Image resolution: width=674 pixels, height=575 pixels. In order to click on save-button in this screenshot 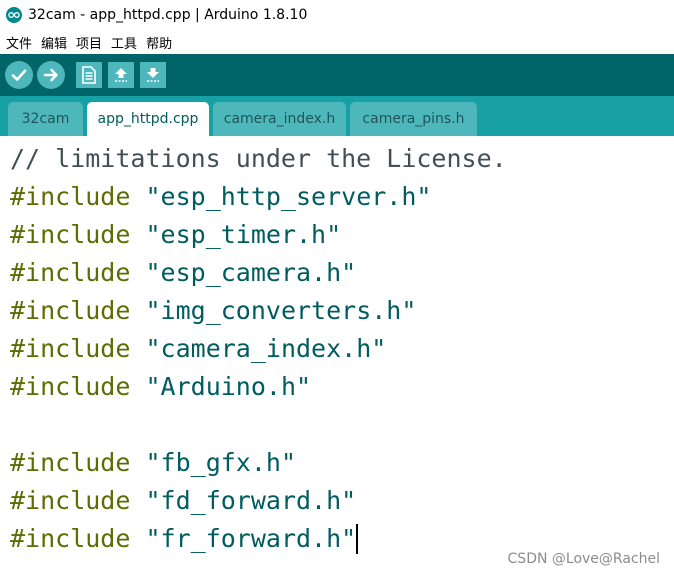, I will do `click(153, 75)`.